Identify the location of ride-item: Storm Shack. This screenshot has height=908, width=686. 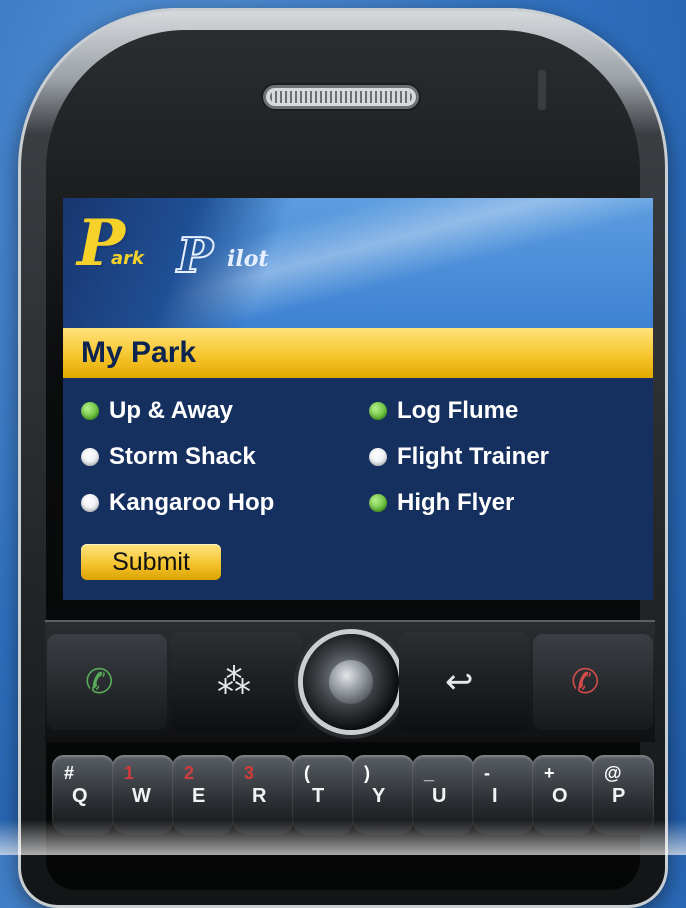
(168, 457).